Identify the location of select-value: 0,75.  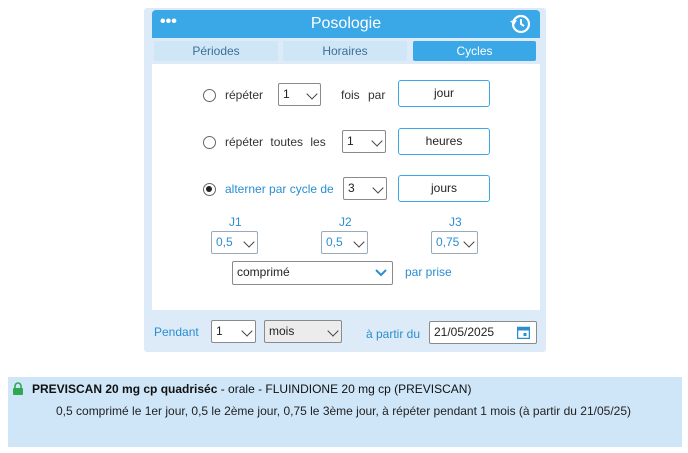
(448, 242).